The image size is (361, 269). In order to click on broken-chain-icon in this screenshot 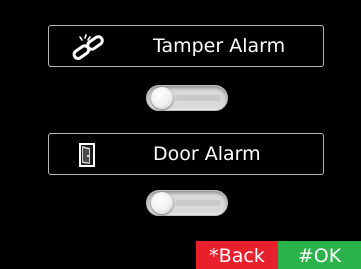, I will do `click(88, 47)`.